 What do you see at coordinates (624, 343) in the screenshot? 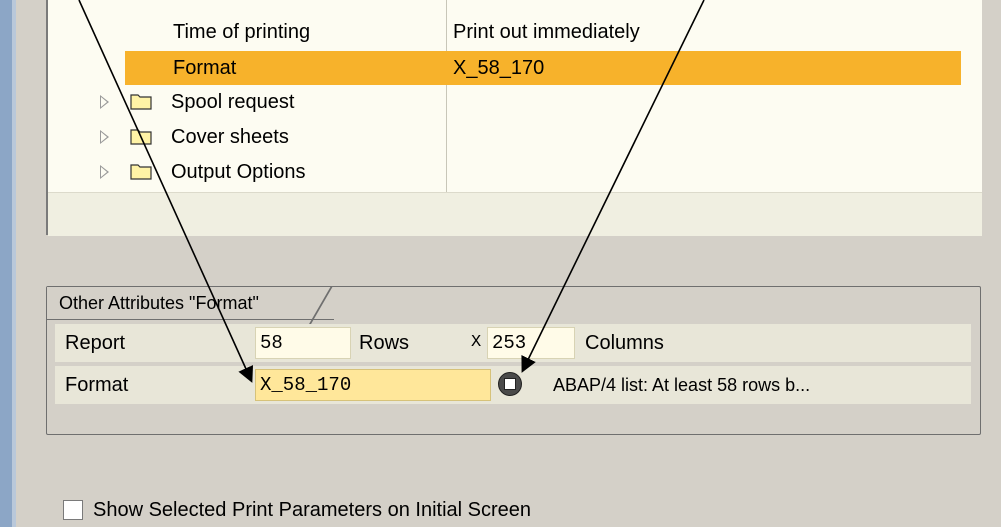
I see `columns-label: Columns` at bounding box center [624, 343].